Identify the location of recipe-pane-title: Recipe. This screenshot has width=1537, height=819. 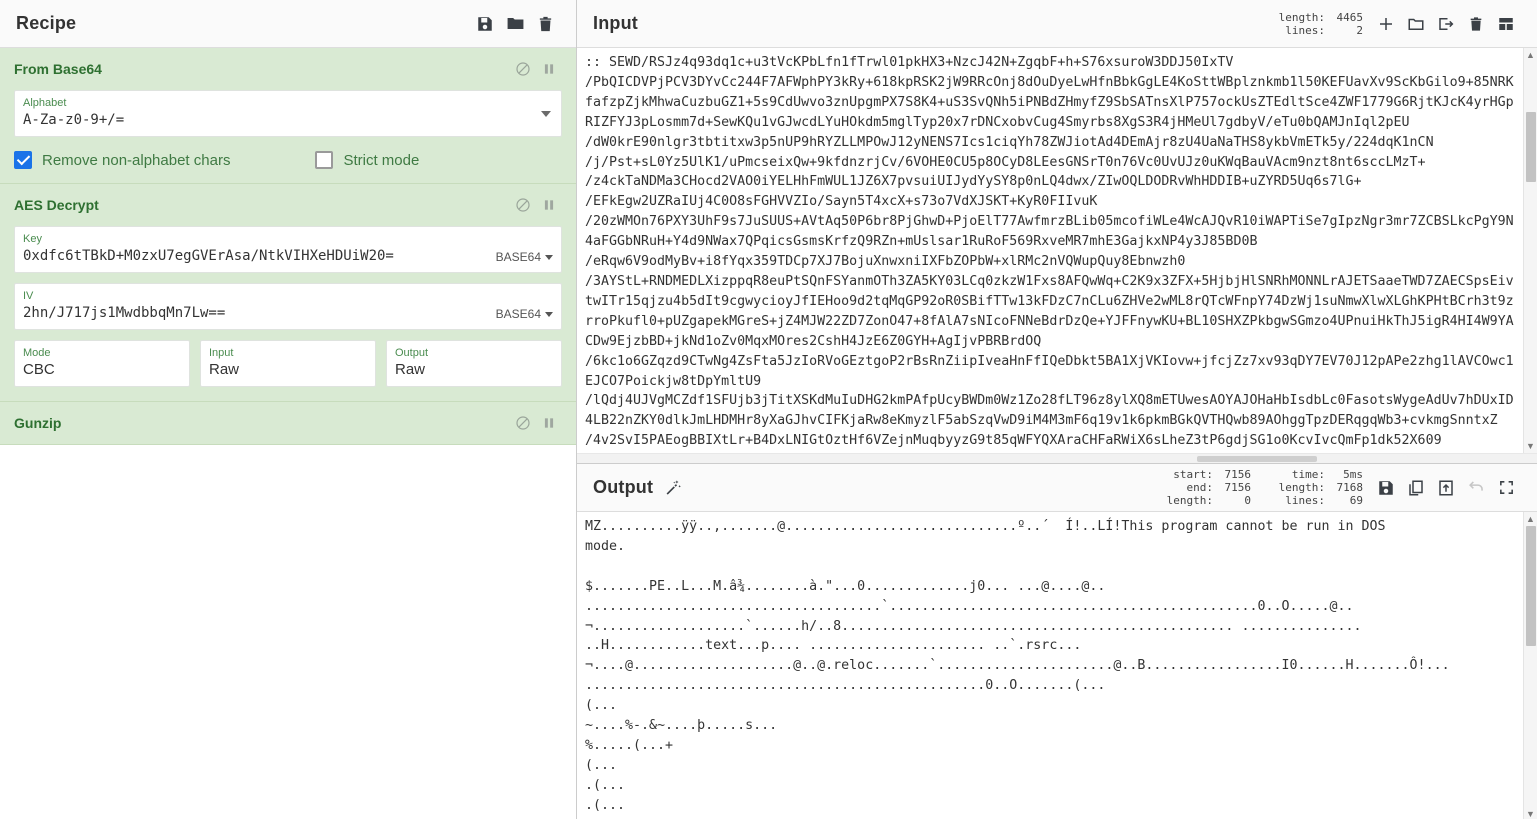
(46, 23).